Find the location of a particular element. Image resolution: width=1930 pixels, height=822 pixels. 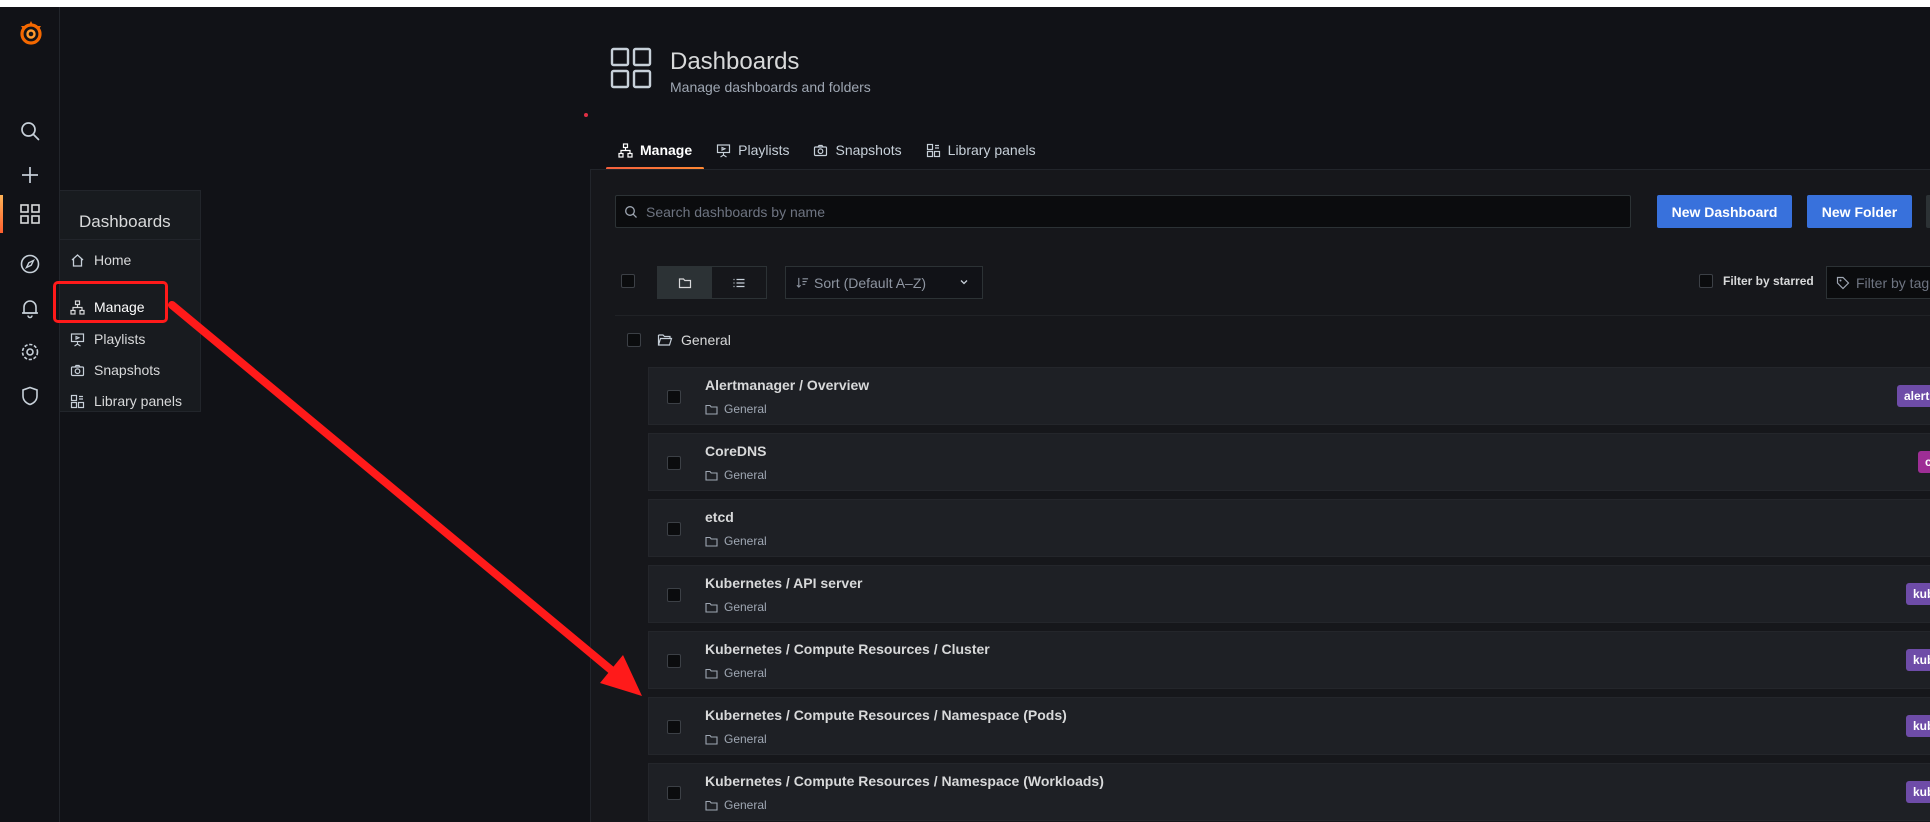

page-subtitle: Manage dashboards and folders is located at coordinates (770, 87).